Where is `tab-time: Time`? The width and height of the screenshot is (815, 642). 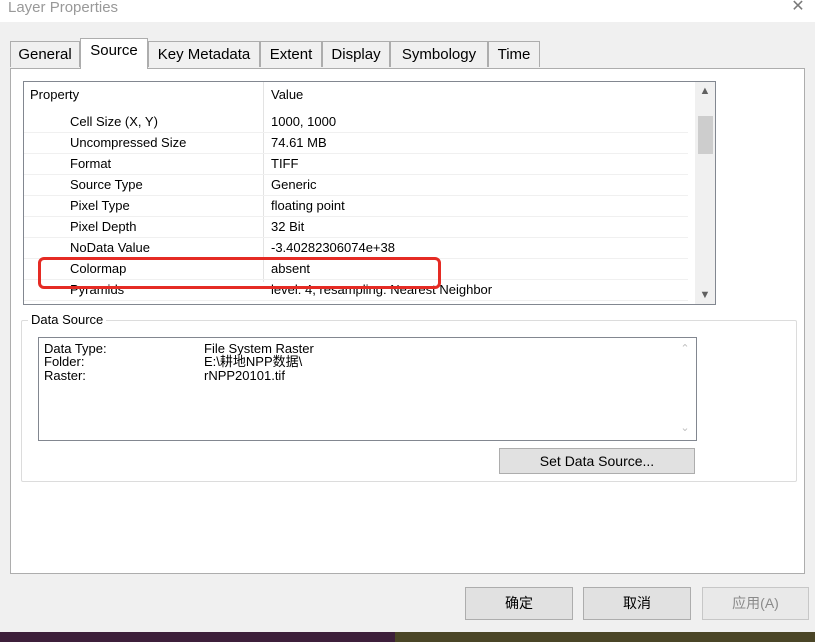 tab-time: Time is located at coordinates (514, 54).